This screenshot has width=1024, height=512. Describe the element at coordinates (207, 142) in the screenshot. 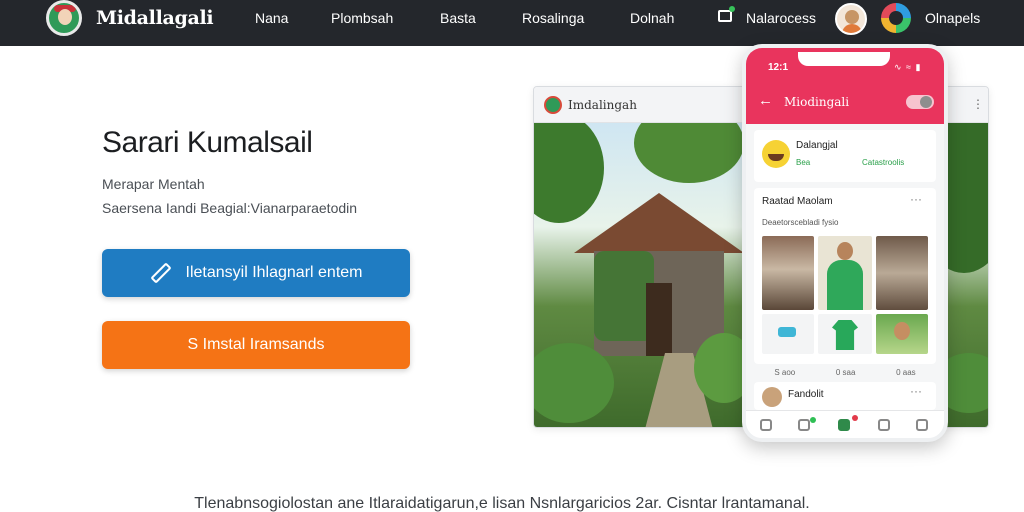

I see `hero-title: Sarari Kumalsail` at that location.